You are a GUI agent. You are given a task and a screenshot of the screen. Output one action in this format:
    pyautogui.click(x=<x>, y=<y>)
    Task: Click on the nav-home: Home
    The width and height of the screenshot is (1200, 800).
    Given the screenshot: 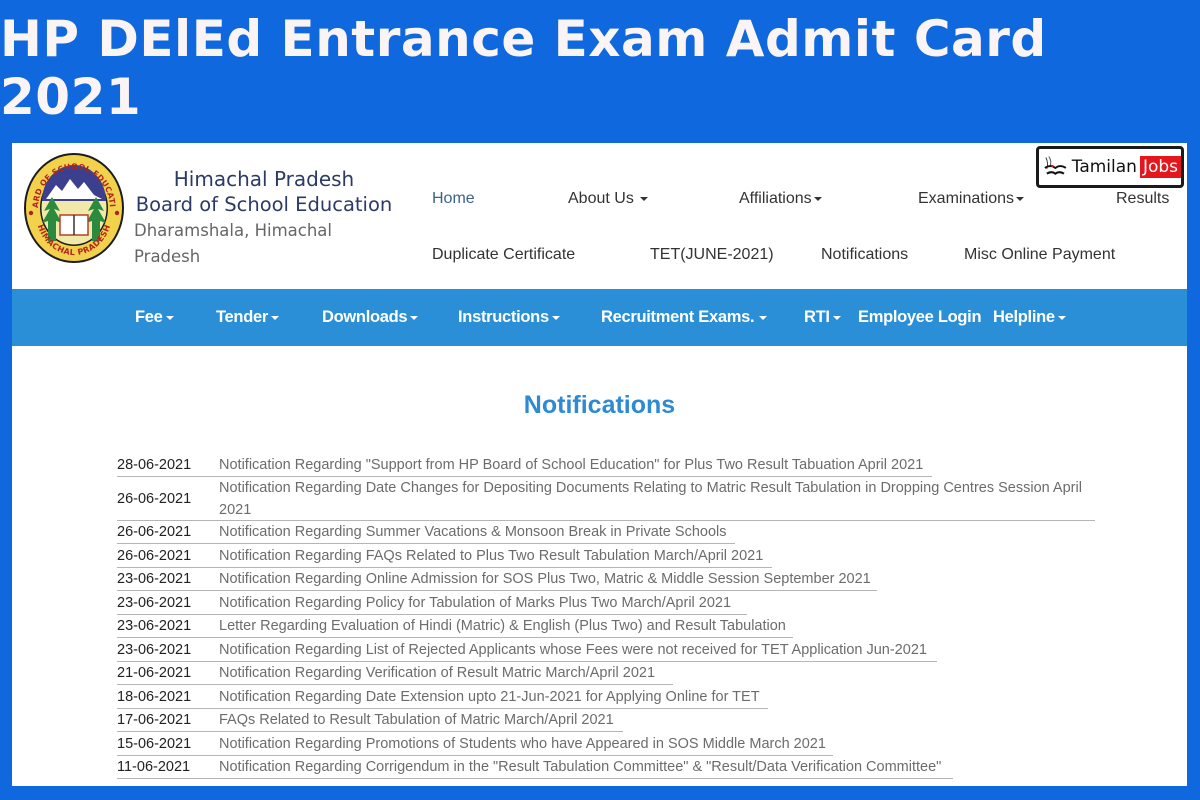 What is the action you would take?
    pyautogui.click(x=453, y=199)
    